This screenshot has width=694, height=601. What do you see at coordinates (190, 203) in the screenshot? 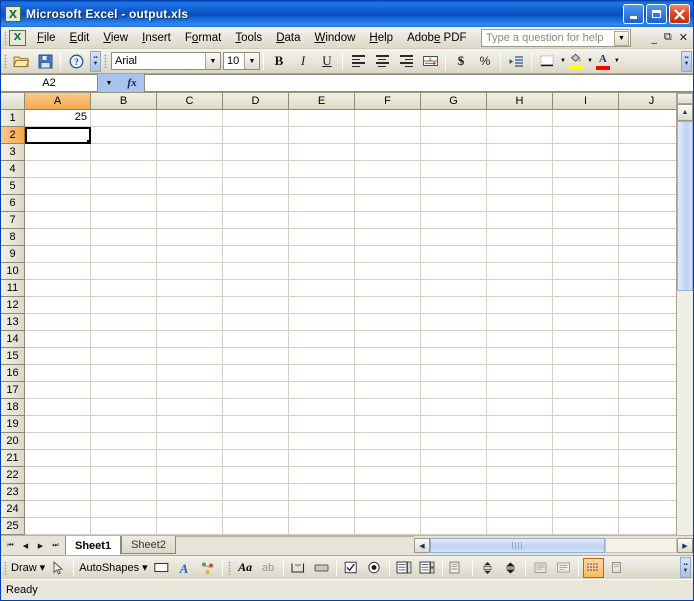
I see `cell-C6` at bounding box center [190, 203].